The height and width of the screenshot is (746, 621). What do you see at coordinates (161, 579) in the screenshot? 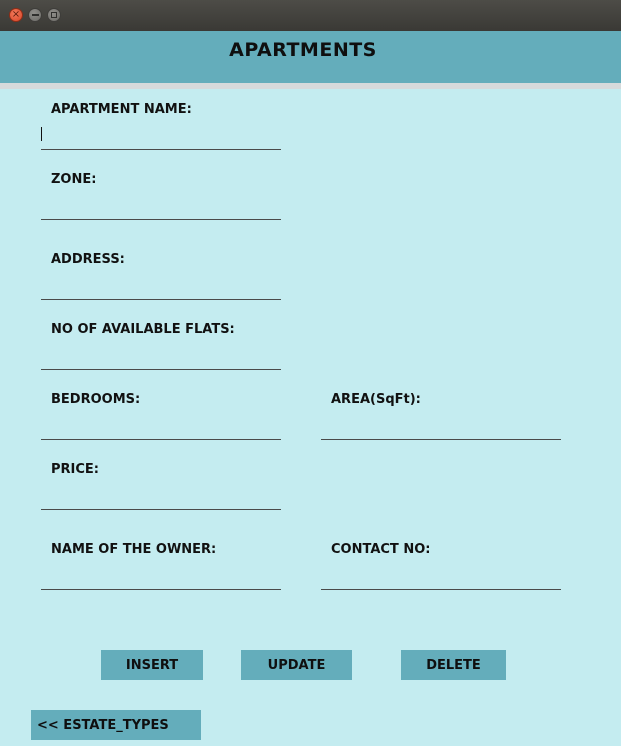
I see `owner-name-input` at bounding box center [161, 579].